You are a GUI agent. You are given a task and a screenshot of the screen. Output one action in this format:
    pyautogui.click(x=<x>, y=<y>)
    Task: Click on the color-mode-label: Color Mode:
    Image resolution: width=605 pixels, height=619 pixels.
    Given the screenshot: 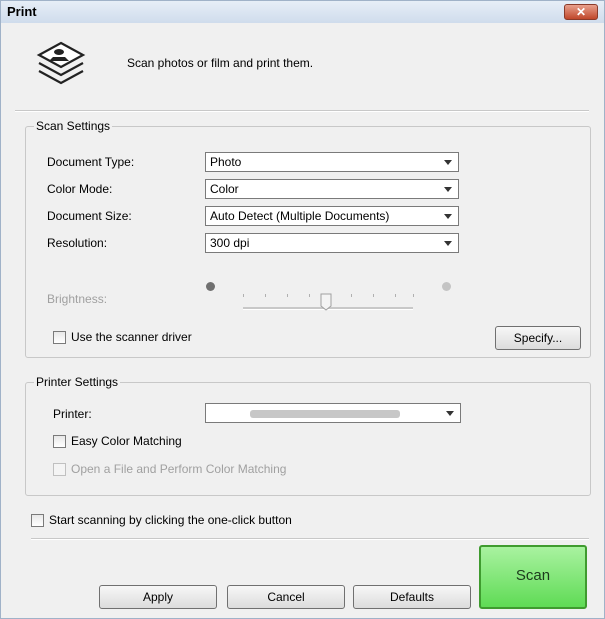 What is the action you would take?
    pyautogui.click(x=80, y=189)
    